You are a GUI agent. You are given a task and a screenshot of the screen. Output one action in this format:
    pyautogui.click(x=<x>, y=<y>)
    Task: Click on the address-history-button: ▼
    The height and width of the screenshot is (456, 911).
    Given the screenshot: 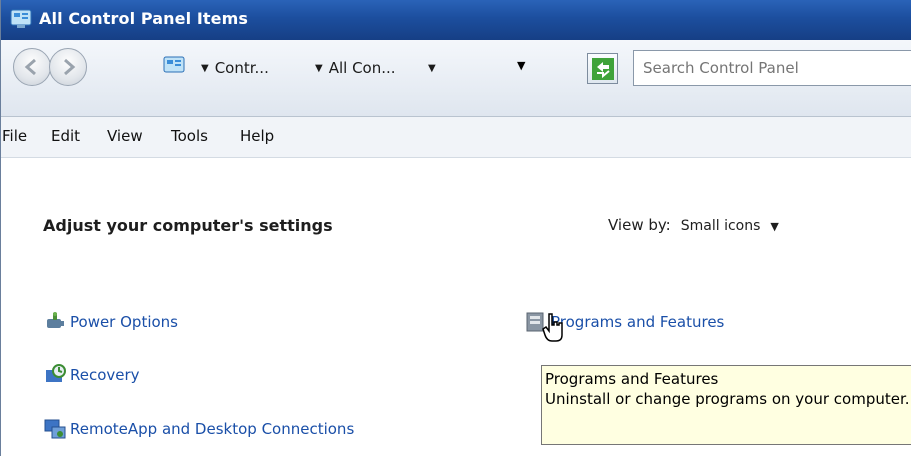 What is the action you would take?
    pyautogui.click(x=521, y=65)
    